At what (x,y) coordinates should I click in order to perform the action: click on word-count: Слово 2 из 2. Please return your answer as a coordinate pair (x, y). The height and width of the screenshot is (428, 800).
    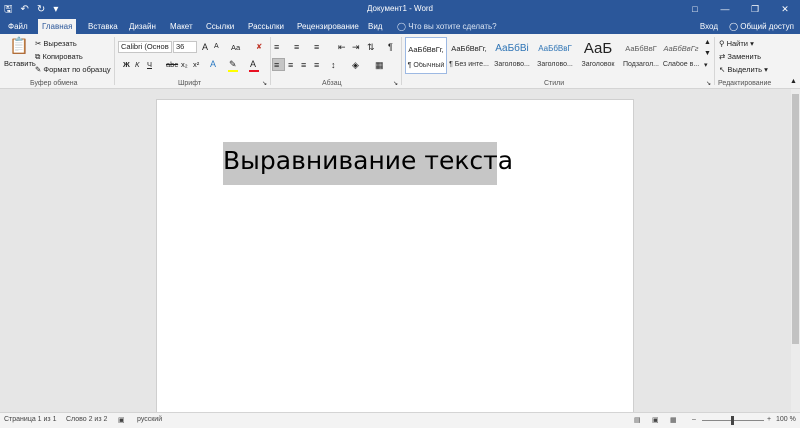
    Looking at the image, I should click on (86, 419).